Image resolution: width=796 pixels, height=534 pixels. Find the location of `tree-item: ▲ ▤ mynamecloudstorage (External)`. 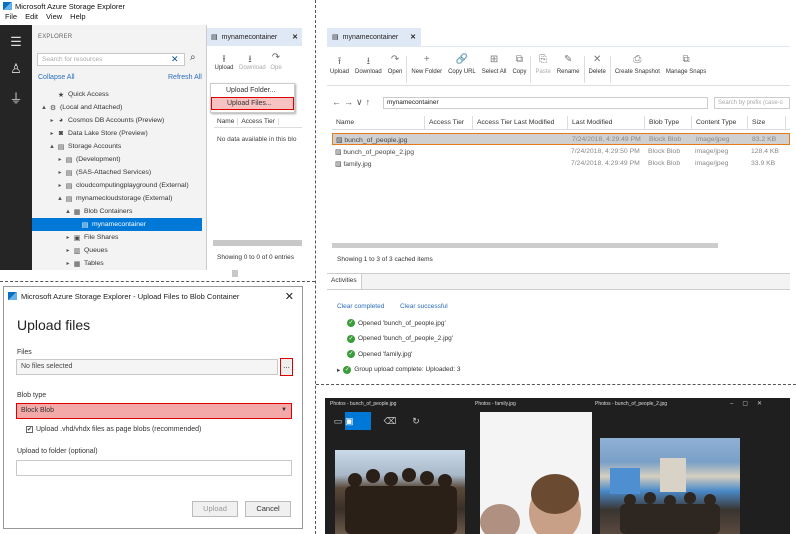

tree-item: ▲ ▤ mynamecloudstorage (External) is located at coordinates (117, 198).